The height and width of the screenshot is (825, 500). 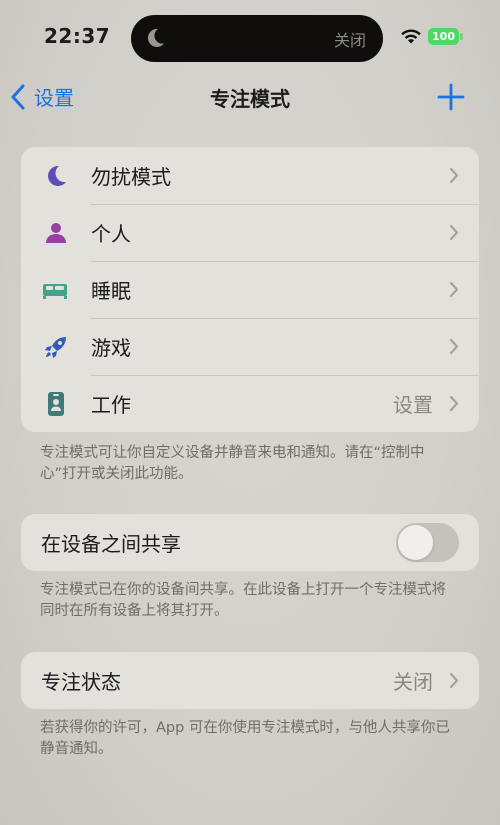 I want to click on dynamic-island: 关闭, so click(x=257, y=38).